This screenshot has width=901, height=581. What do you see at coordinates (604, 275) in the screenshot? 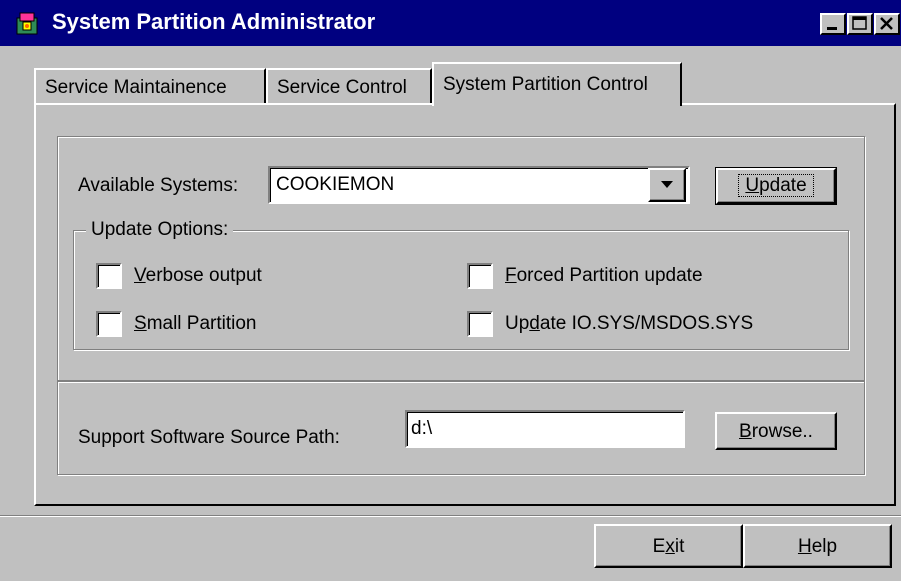
I see `checkbox-label: Forced Partition update` at bounding box center [604, 275].